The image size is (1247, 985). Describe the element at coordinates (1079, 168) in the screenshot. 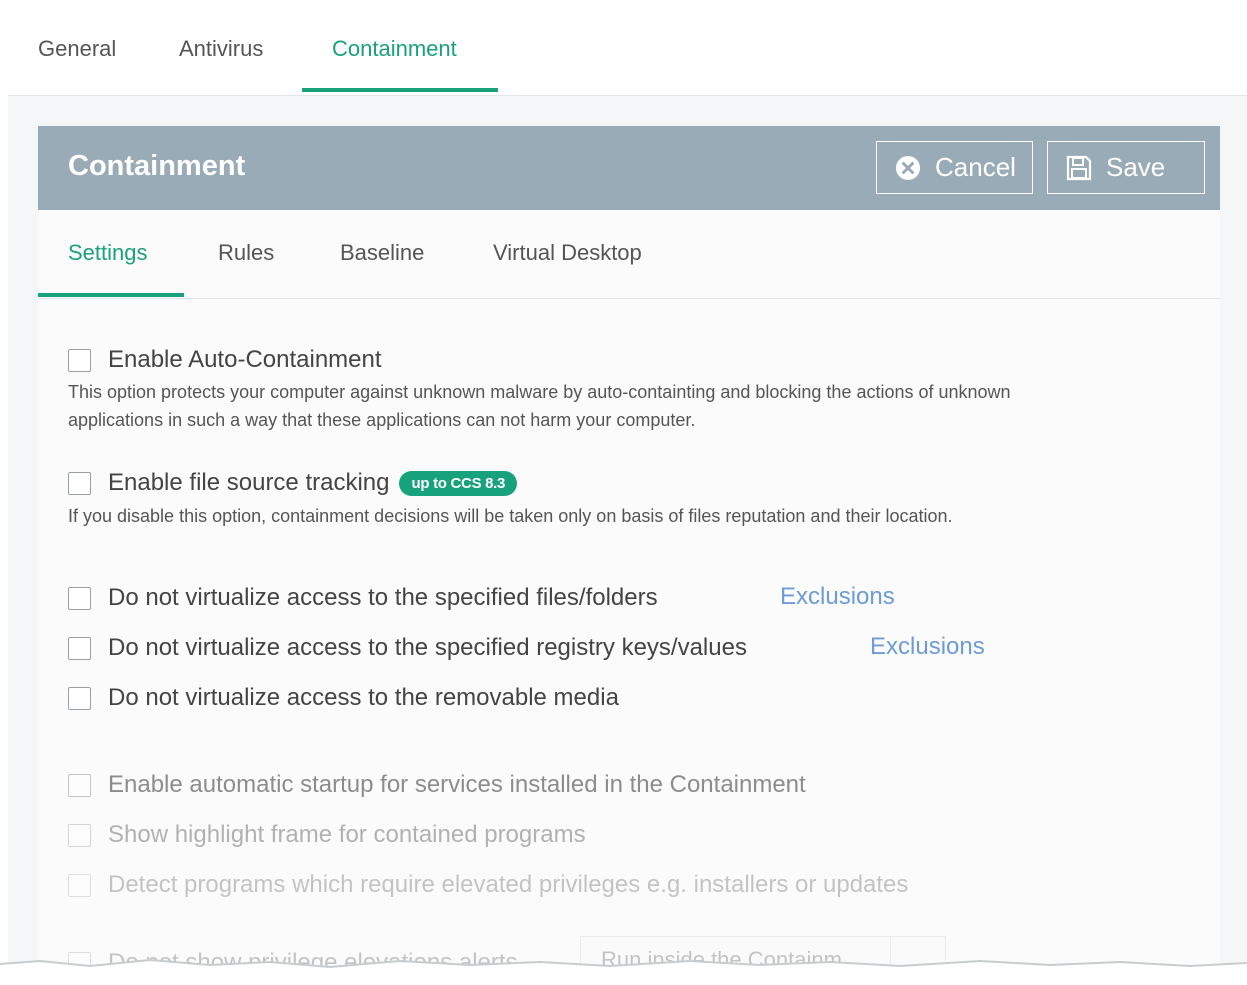

I see `floppy-disk-icon` at that location.